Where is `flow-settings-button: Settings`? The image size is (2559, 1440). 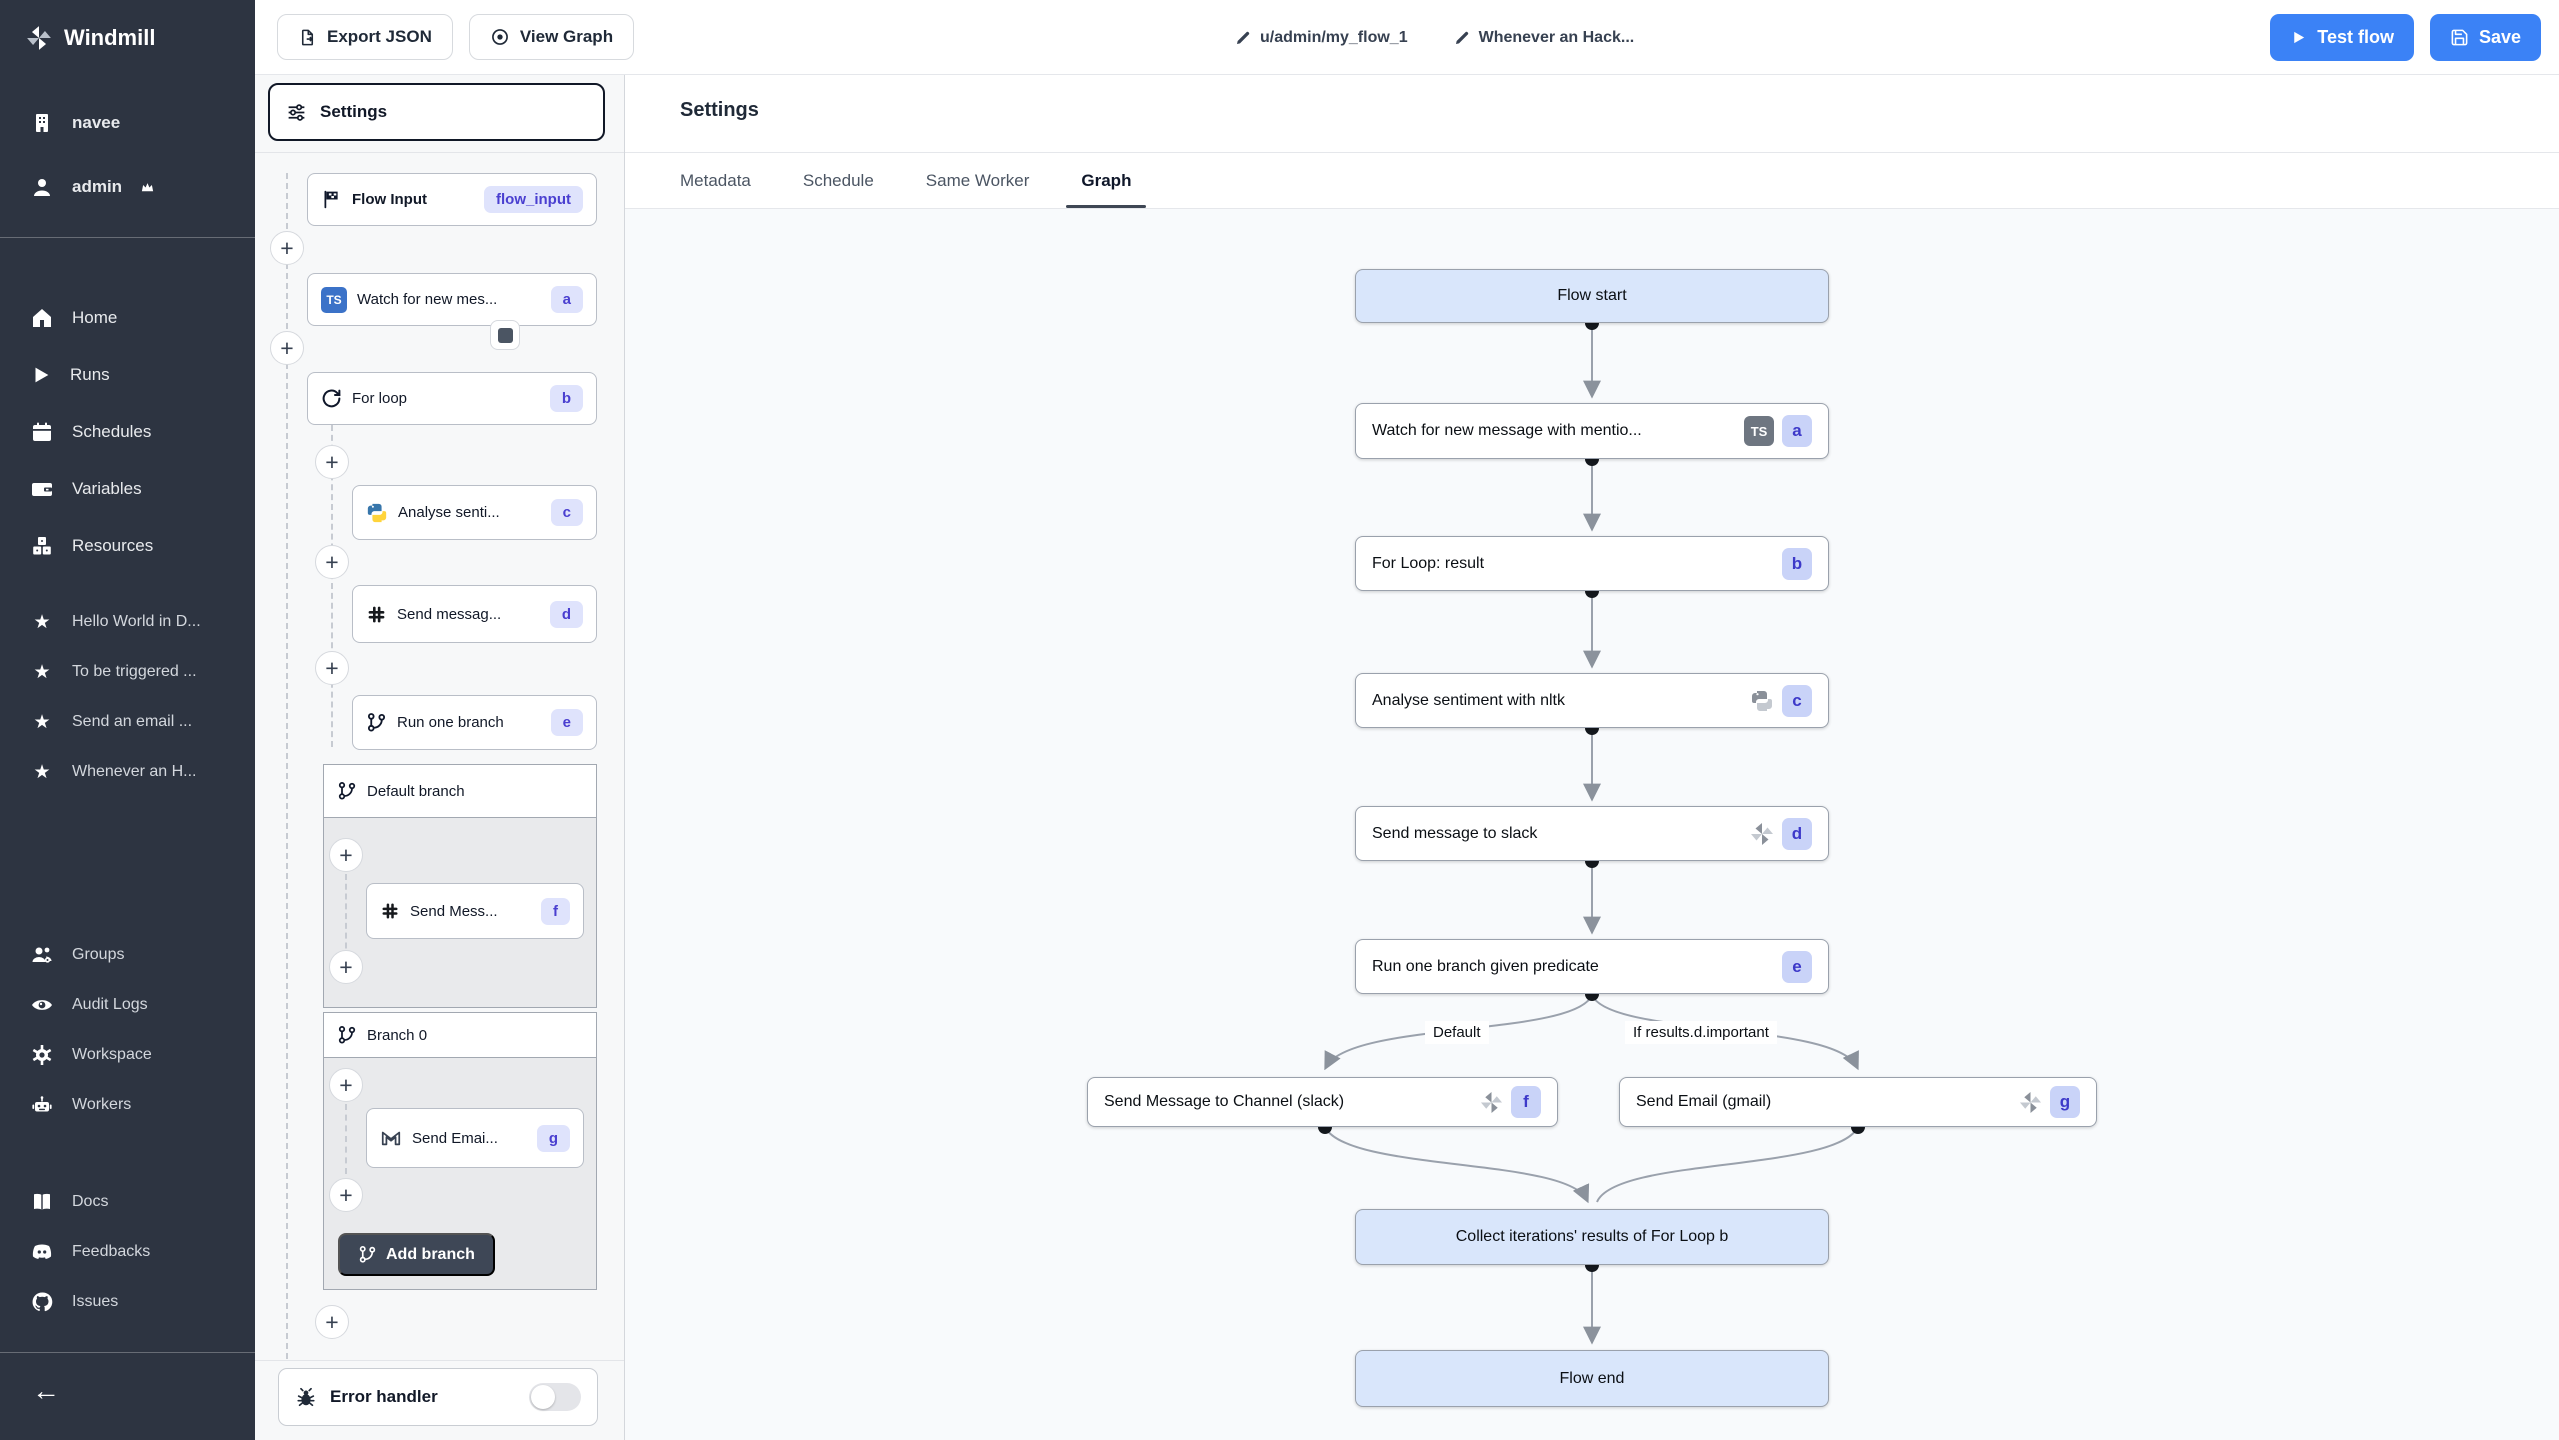
flow-settings-button: Settings is located at coordinates (436, 112).